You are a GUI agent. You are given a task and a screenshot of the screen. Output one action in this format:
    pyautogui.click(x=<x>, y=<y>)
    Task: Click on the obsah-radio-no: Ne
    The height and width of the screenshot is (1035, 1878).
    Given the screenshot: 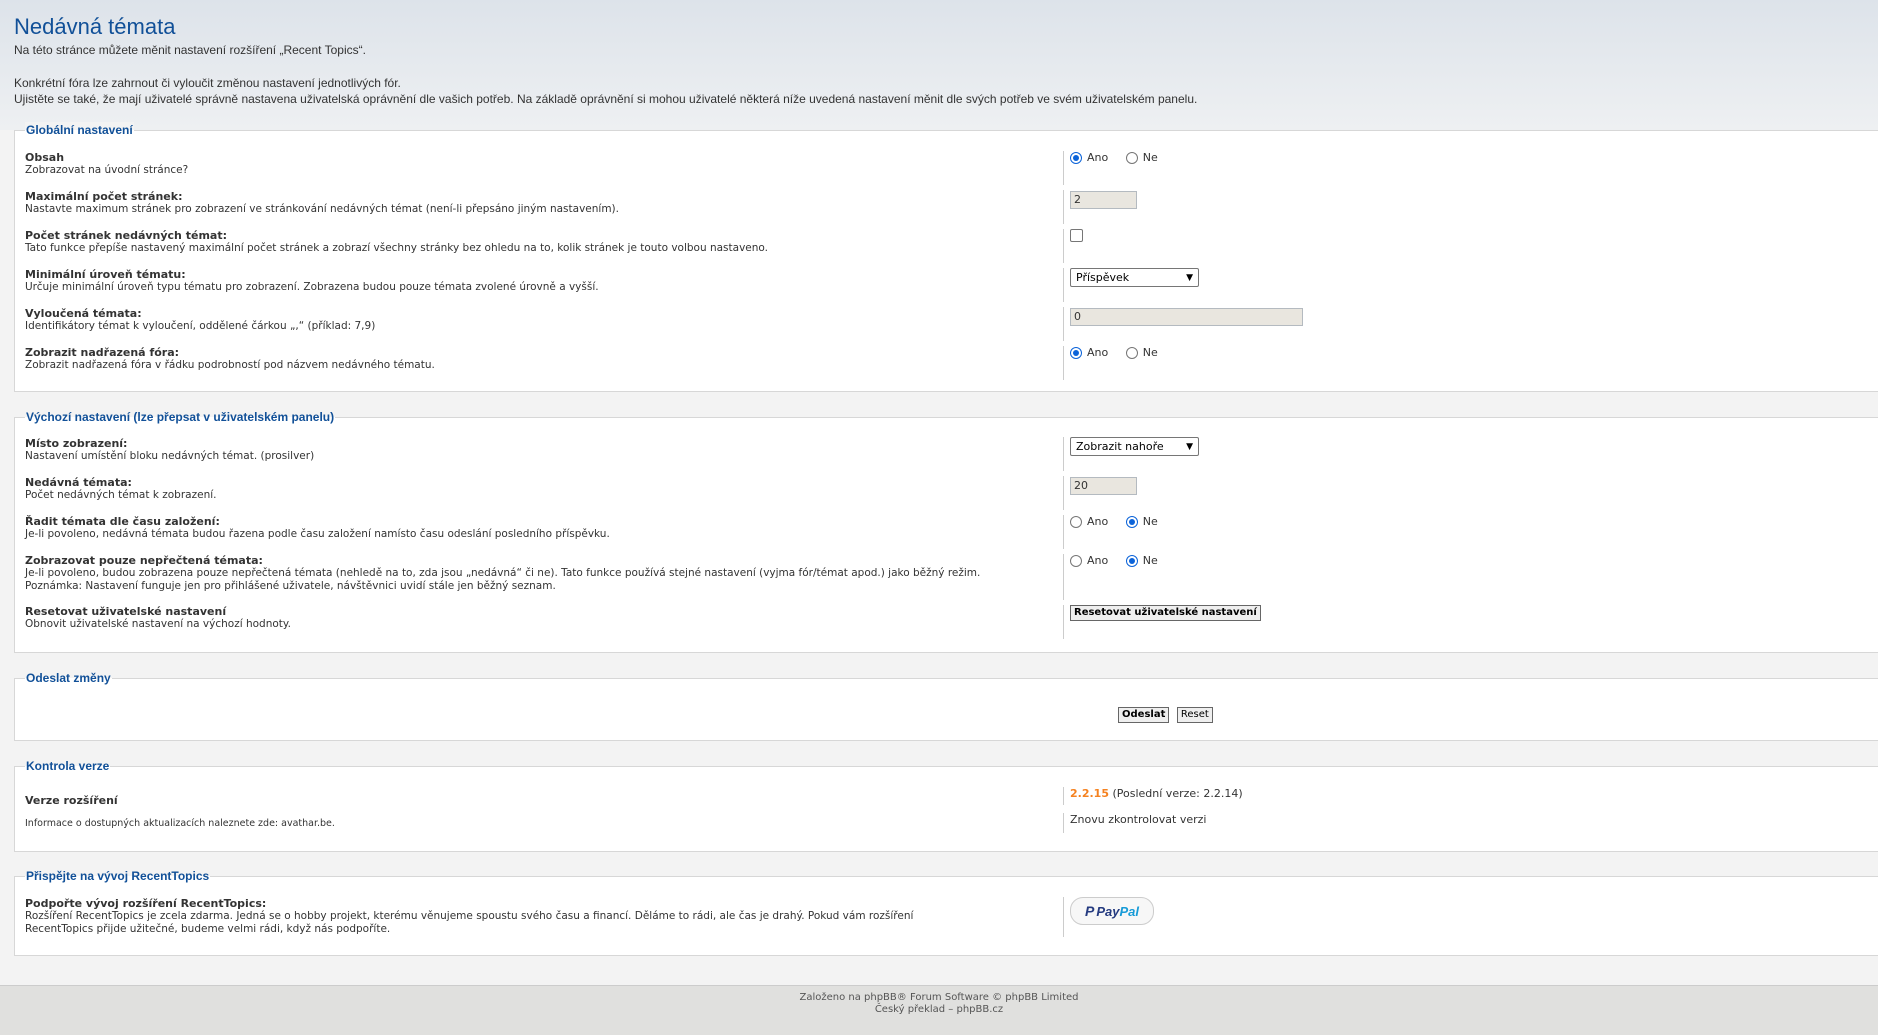 What is the action you would take?
    pyautogui.click(x=1141, y=157)
    